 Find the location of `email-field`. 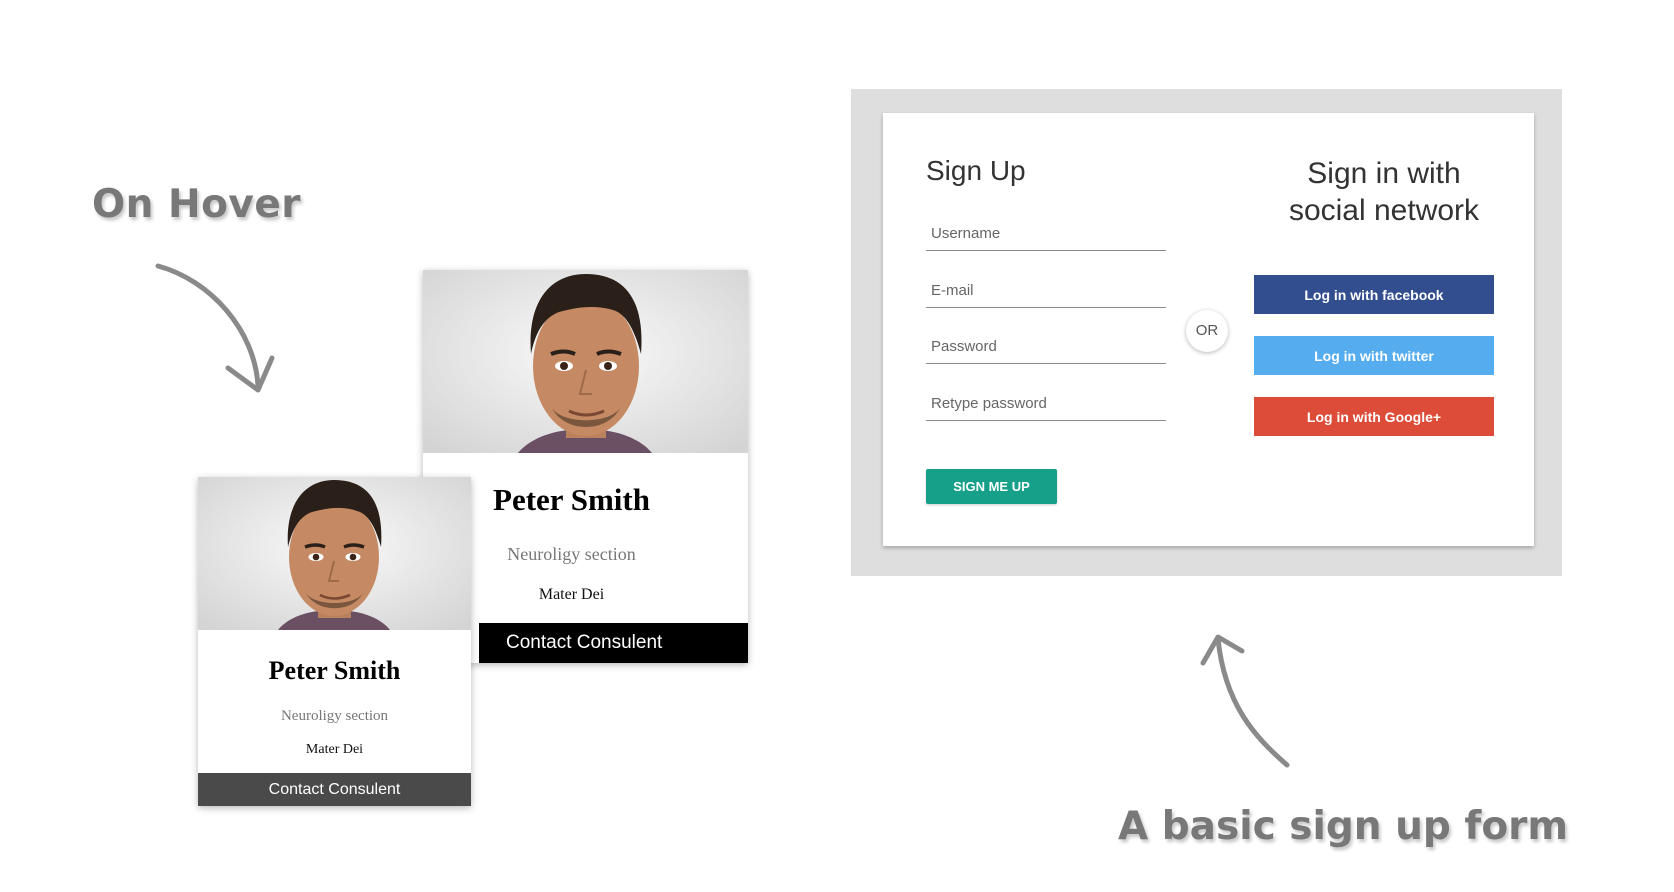

email-field is located at coordinates (1046, 291).